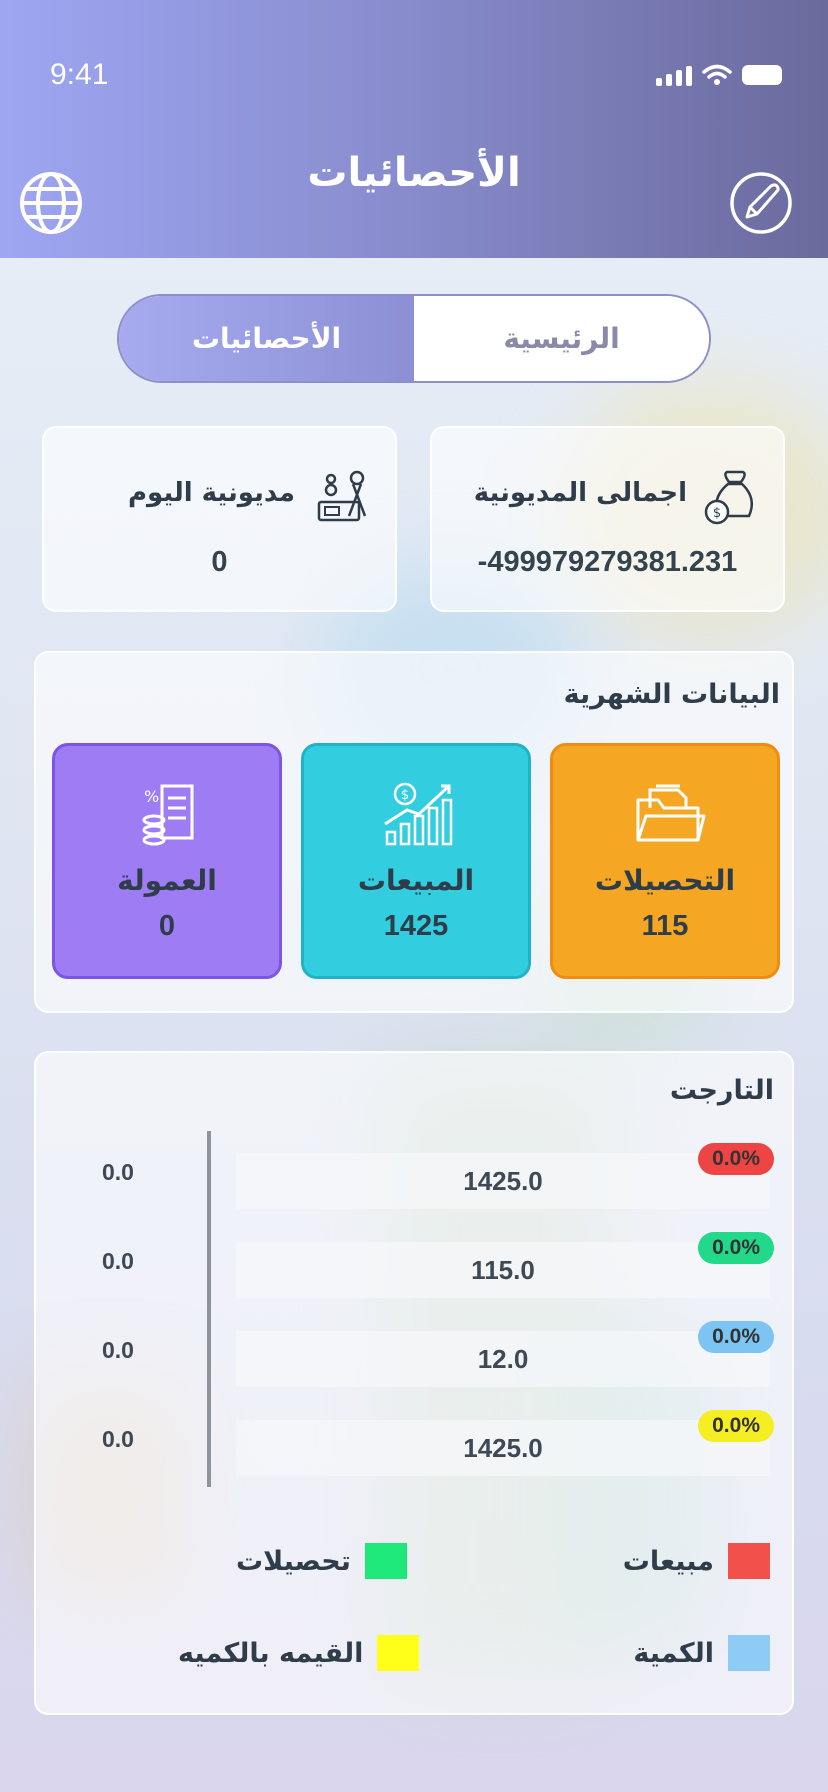 Image resolution: width=828 pixels, height=1792 pixels. Describe the element at coordinates (761, 203) in the screenshot. I see `edit-icon` at that location.